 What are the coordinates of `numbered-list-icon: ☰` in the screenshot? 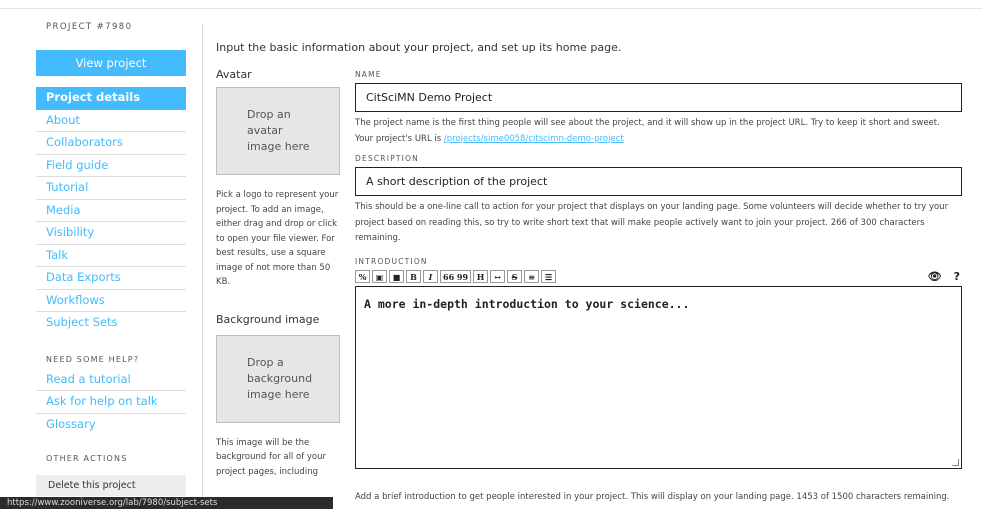 It's located at (549, 276).